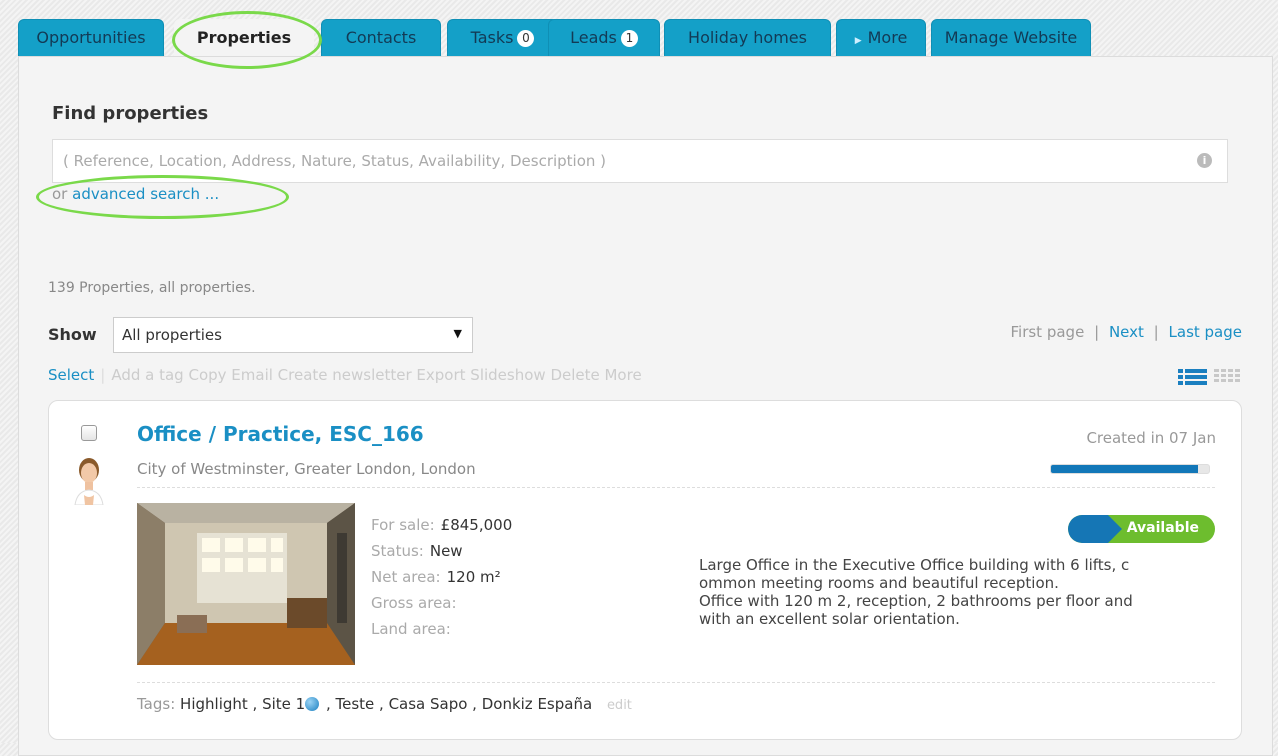 The width and height of the screenshot is (1278, 756). Describe the element at coordinates (406, 577) in the screenshot. I see `spec-label: Net area:` at that location.